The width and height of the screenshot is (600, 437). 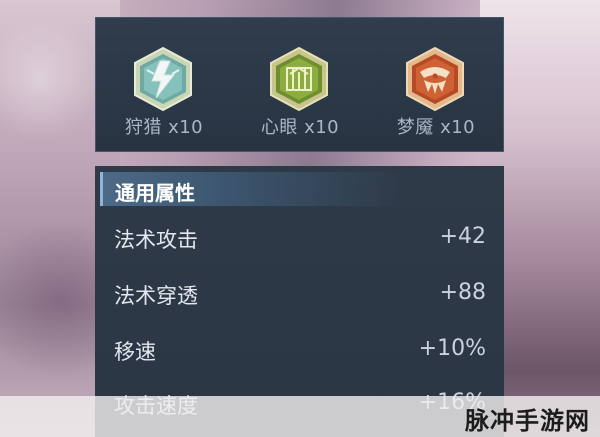 What do you see at coordinates (156, 240) in the screenshot?
I see `attribute-name: 法术攻击` at bounding box center [156, 240].